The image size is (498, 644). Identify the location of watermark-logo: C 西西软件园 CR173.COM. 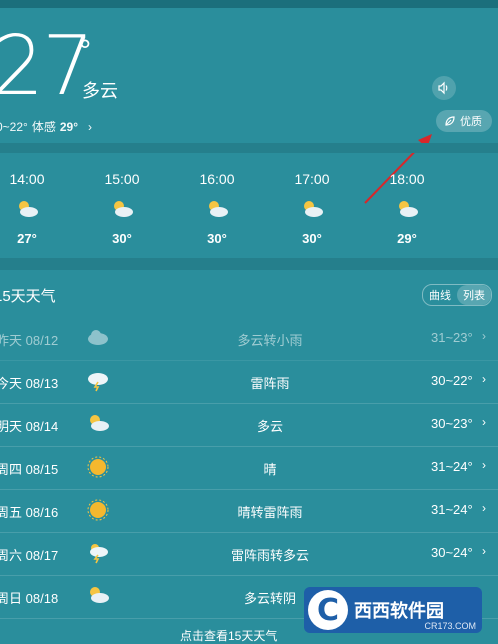
(393, 610).